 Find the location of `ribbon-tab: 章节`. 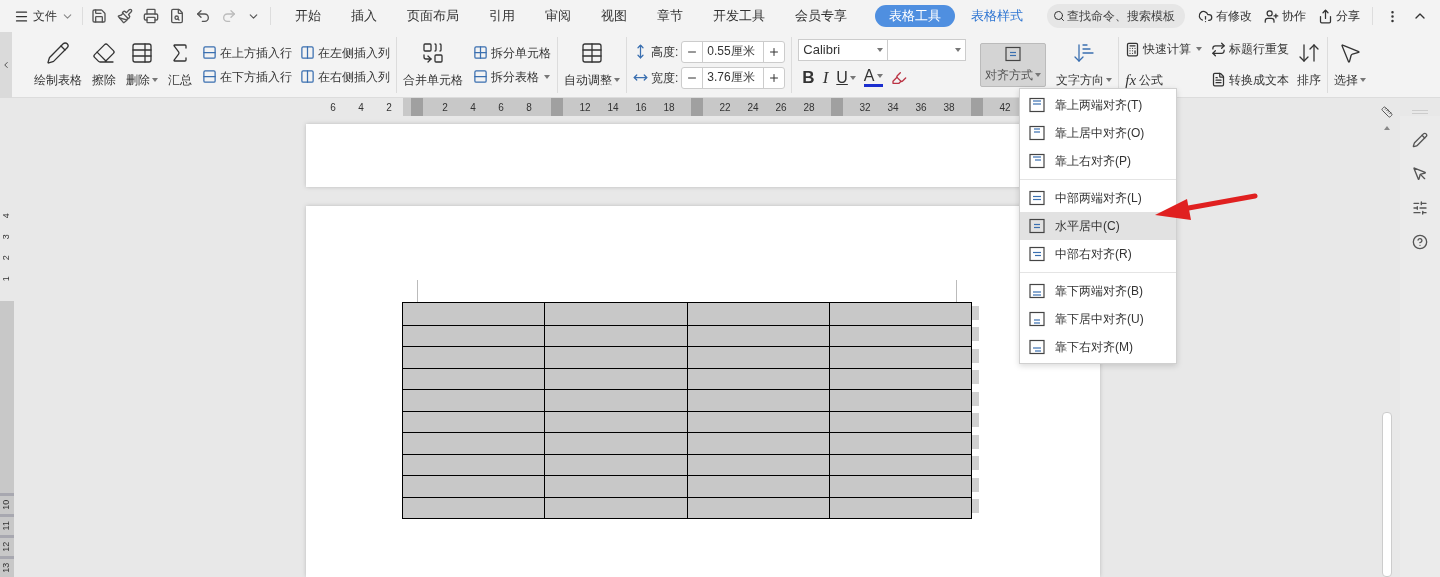

ribbon-tab: 章节 is located at coordinates (670, 16).